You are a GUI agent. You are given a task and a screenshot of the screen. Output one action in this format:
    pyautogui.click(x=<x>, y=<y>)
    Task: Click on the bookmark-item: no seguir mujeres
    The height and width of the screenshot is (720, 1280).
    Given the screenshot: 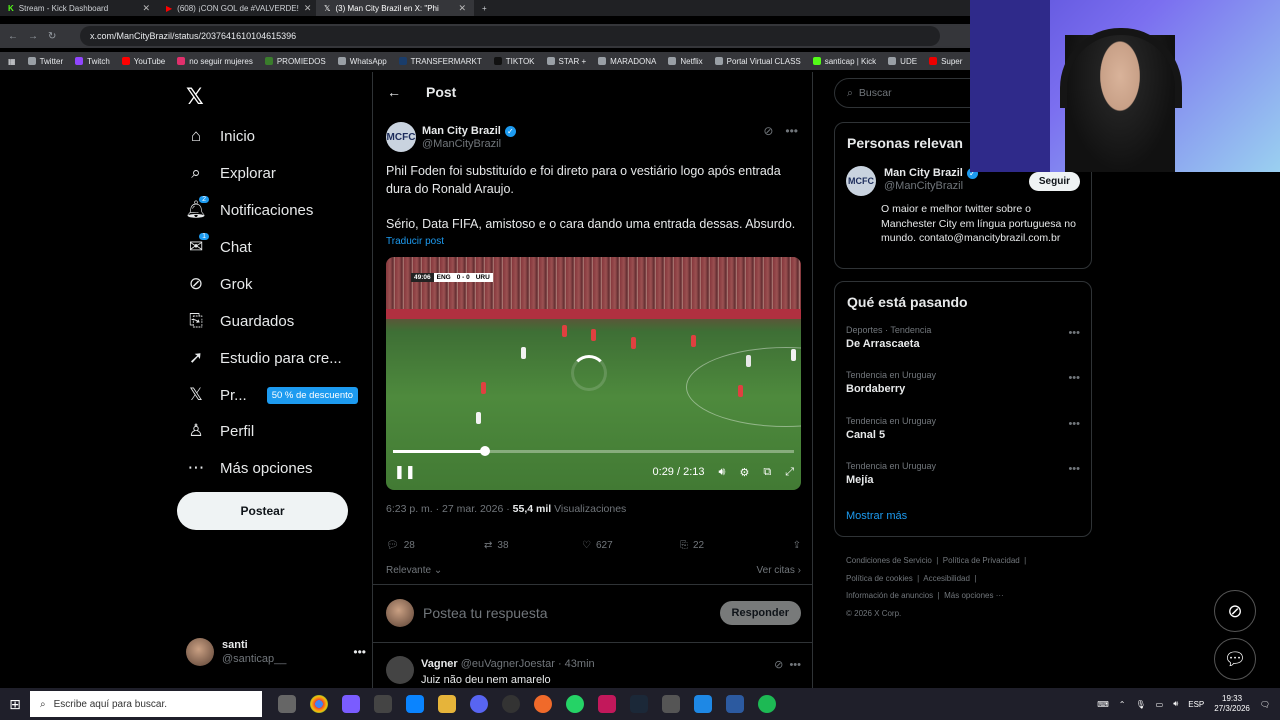 What is the action you would take?
    pyautogui.click(x=215, y=61)
    